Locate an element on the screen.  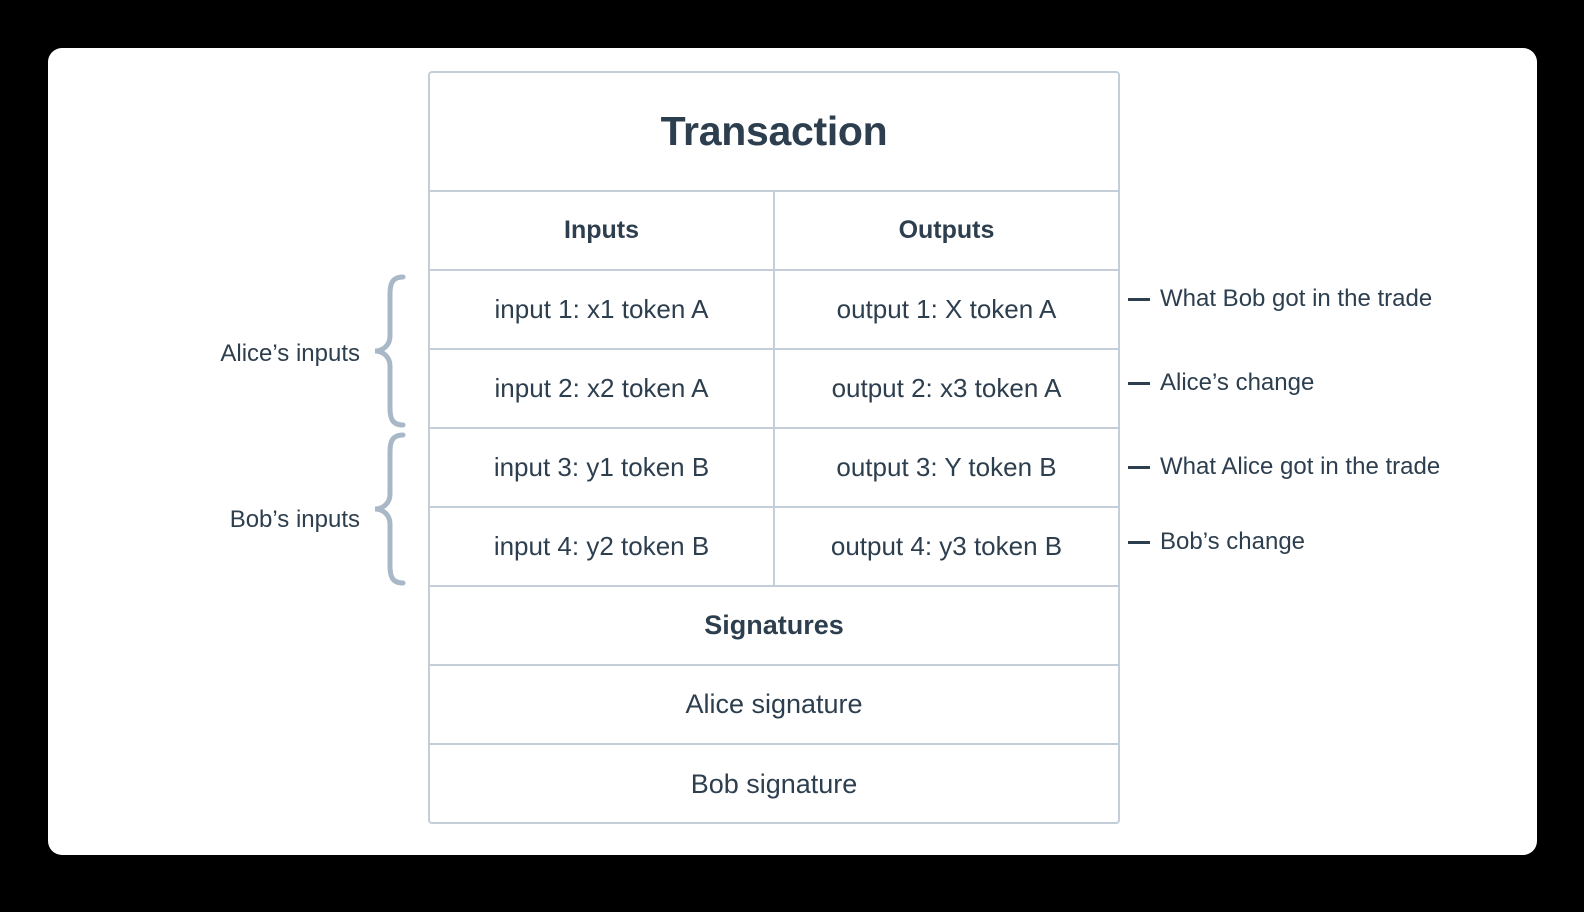
table-row: input 4: y2 token B output 4: y3 token B is located at coordinates (774, 547).